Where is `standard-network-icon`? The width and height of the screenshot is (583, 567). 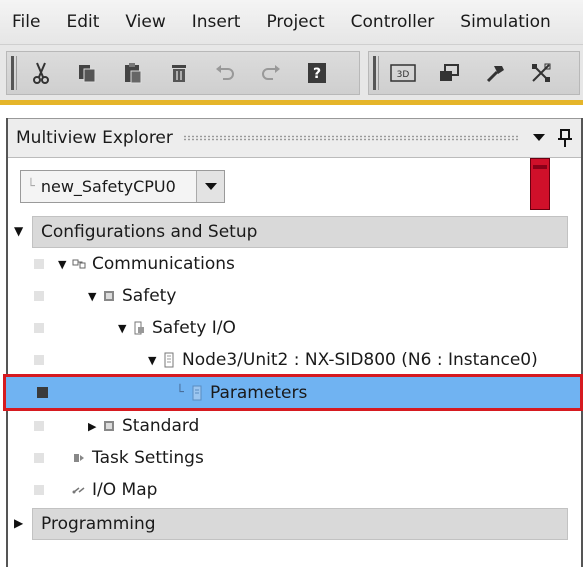 standard-network-icon is located at coordinates (109, 426).